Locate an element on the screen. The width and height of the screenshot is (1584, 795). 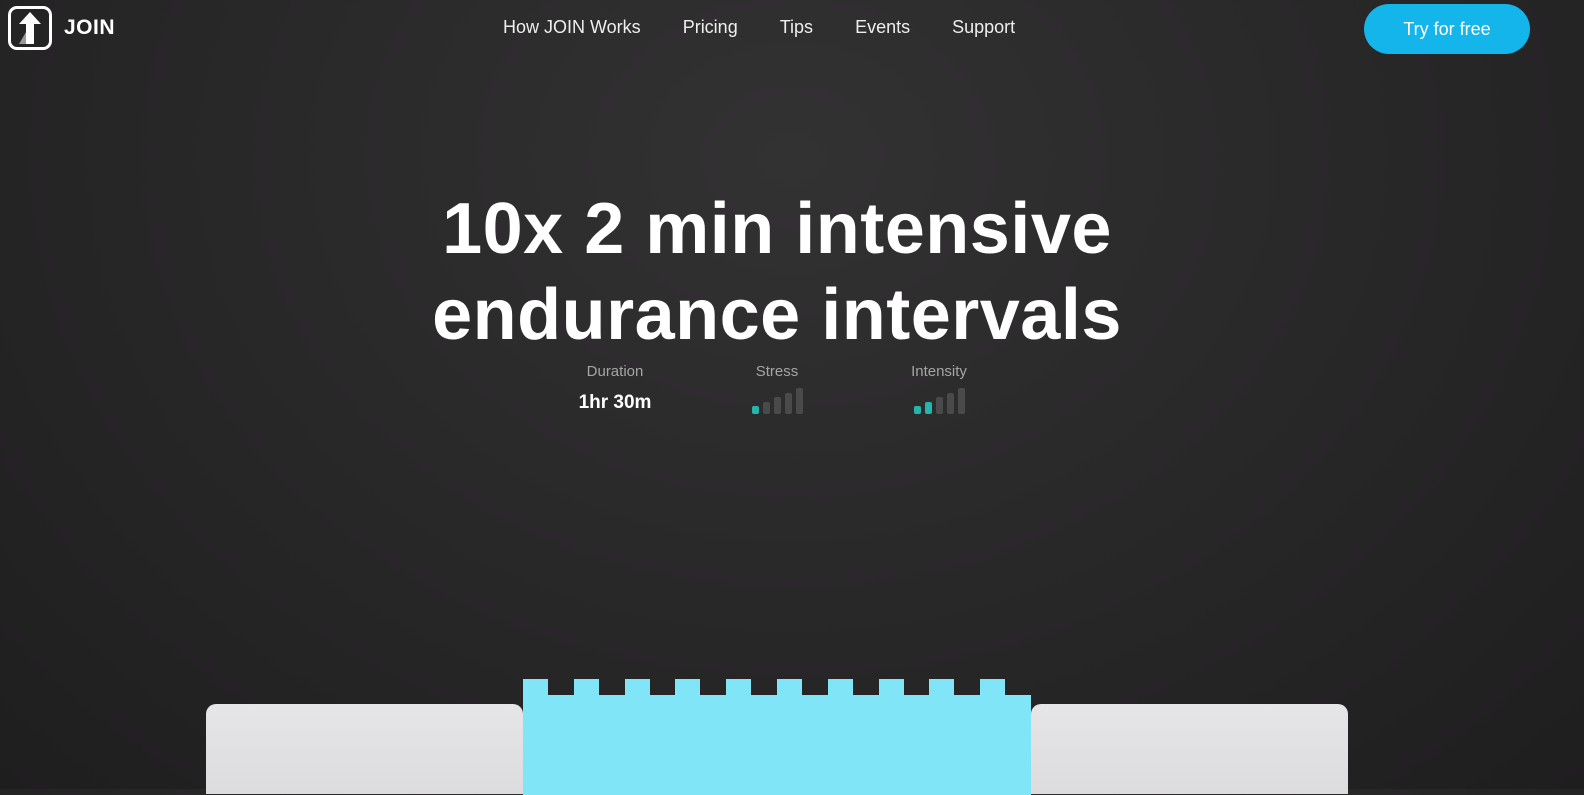
stress-stat: Stress is located at coordinates (777, 388).